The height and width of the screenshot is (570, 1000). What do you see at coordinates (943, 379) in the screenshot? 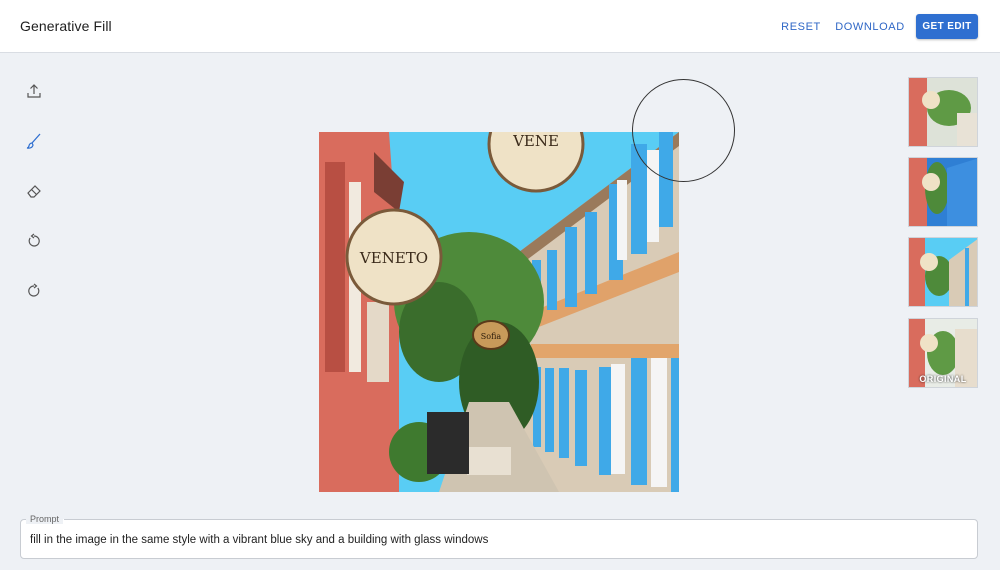
I see `thumbnail-label: ORIGINAL` at bounding box center [943, 379].